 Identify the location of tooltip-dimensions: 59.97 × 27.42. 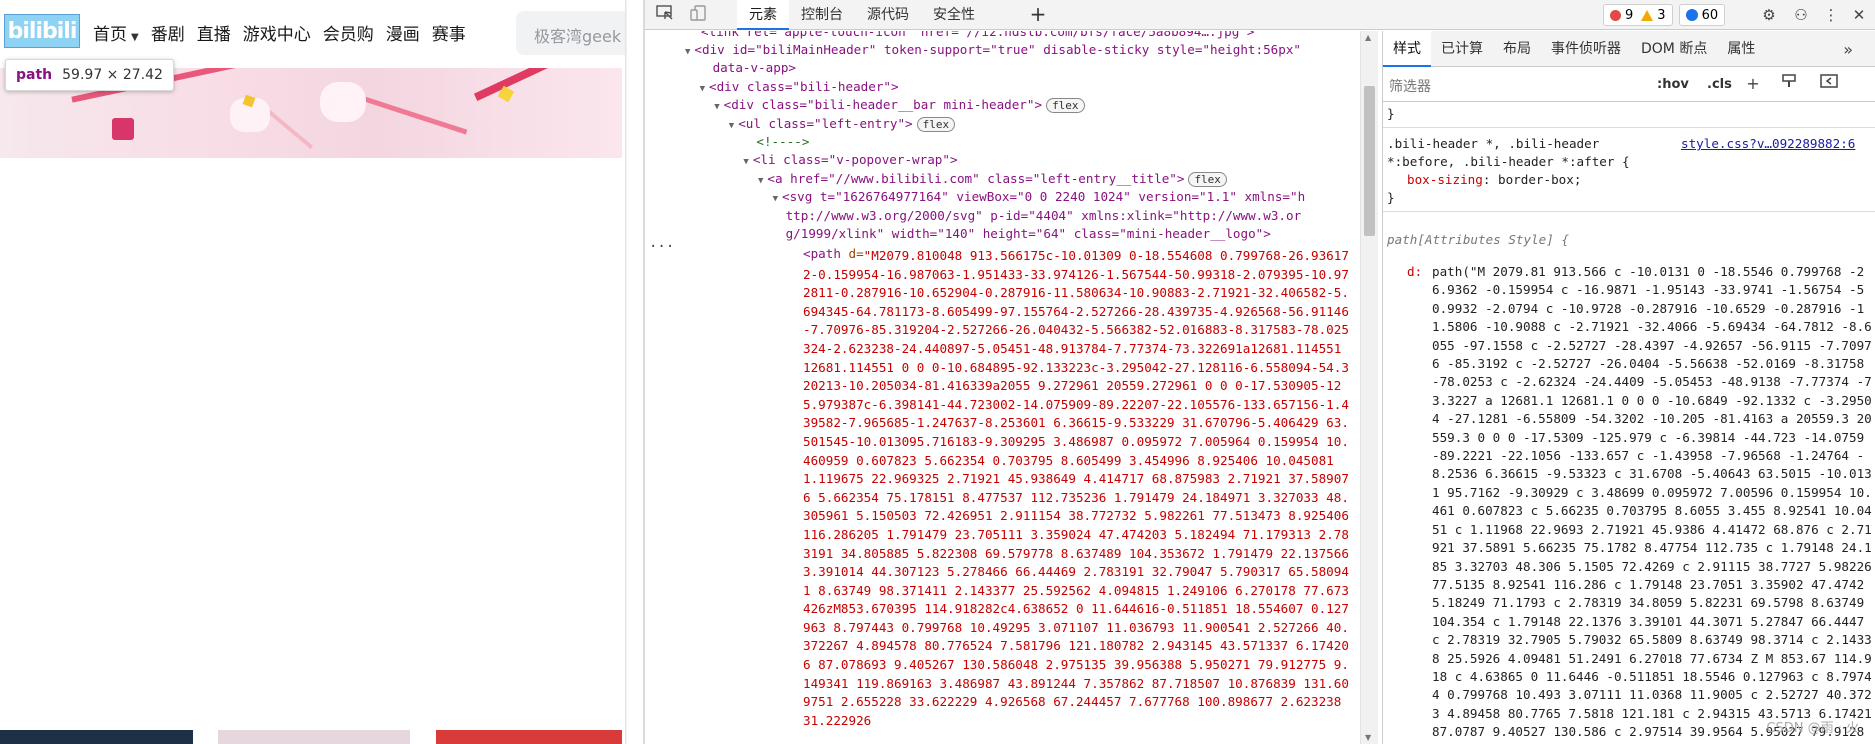
(112, 75).